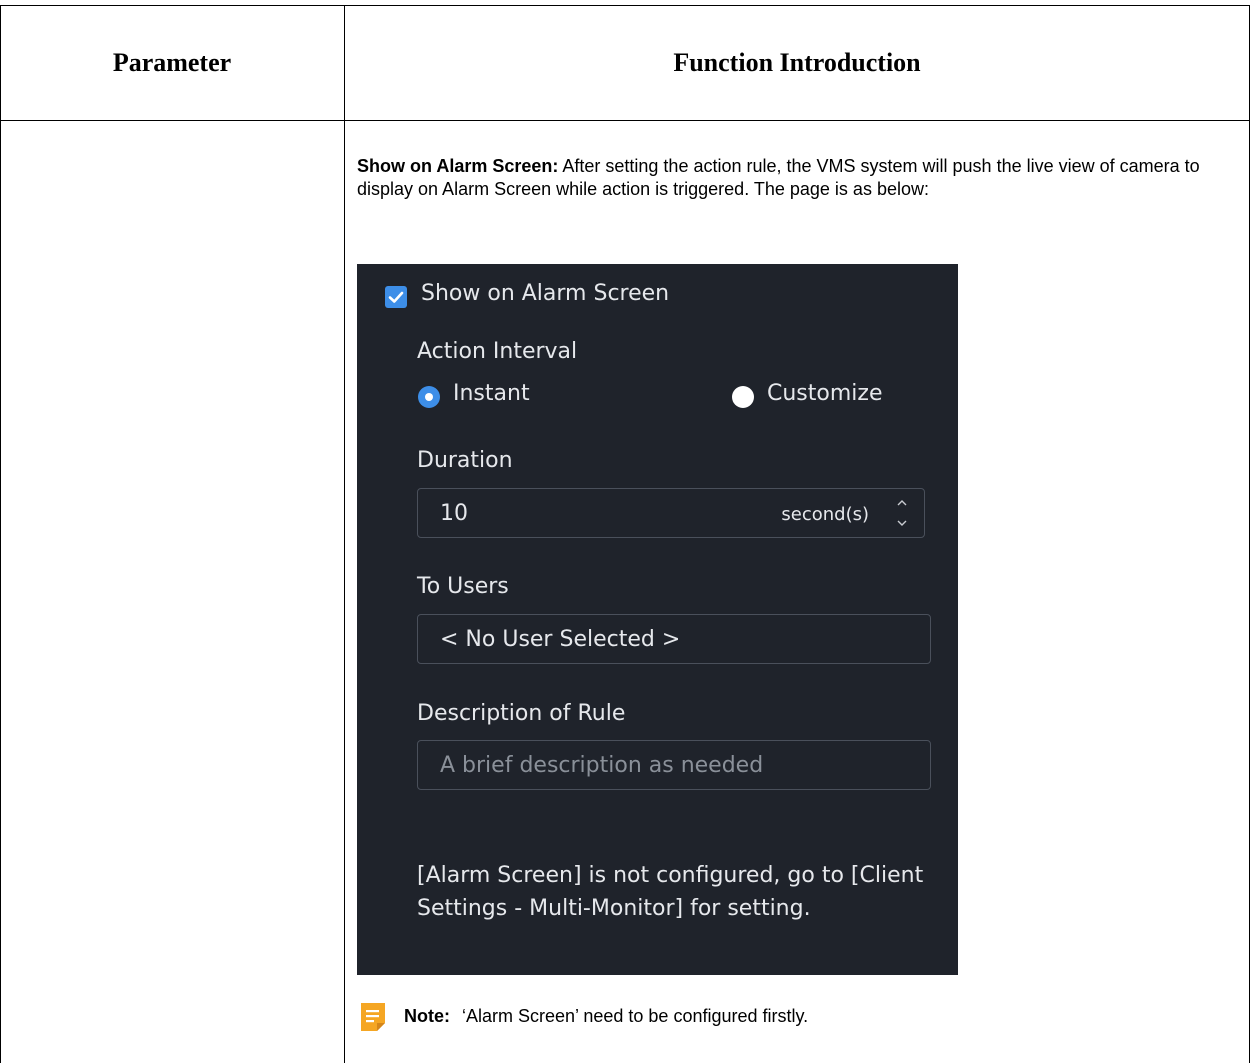  Describe the element at coordinates (463, 586) in the screenshot. I see `to-users-label: To Users` at that location.